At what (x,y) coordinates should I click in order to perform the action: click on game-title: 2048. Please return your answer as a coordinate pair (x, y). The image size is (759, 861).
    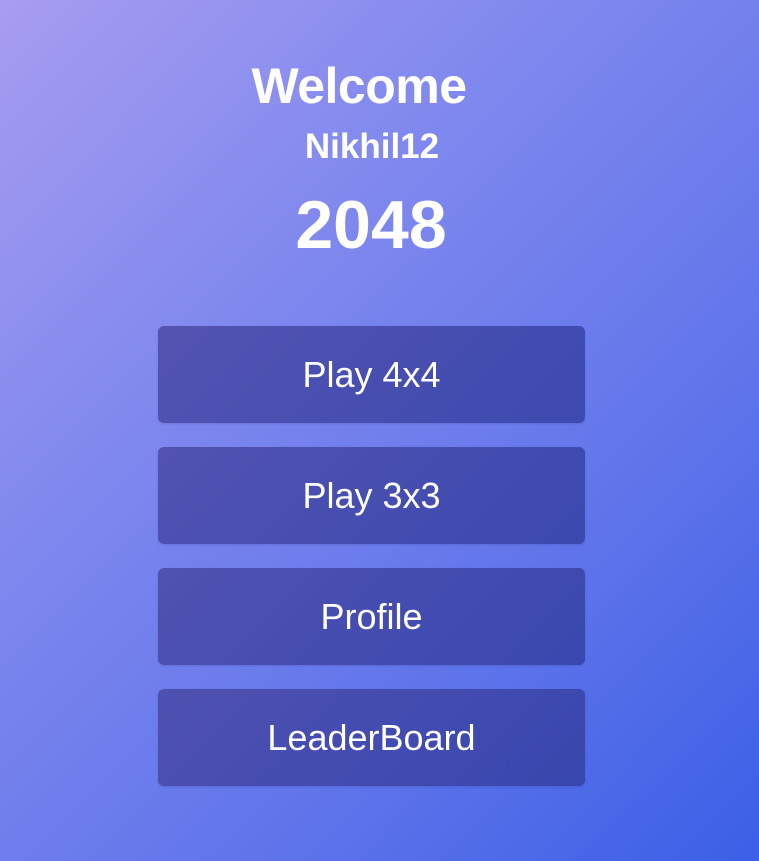
    Looking at the image, I should click on (371, 225).